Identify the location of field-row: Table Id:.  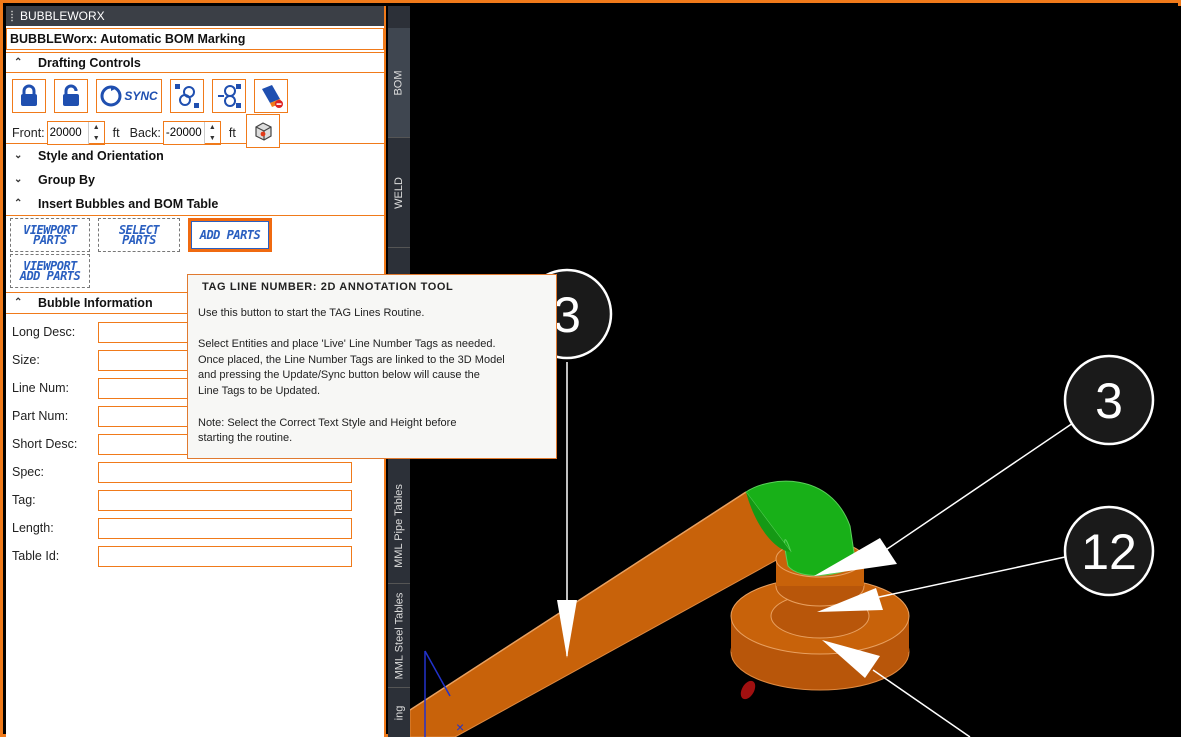
(195, 556).